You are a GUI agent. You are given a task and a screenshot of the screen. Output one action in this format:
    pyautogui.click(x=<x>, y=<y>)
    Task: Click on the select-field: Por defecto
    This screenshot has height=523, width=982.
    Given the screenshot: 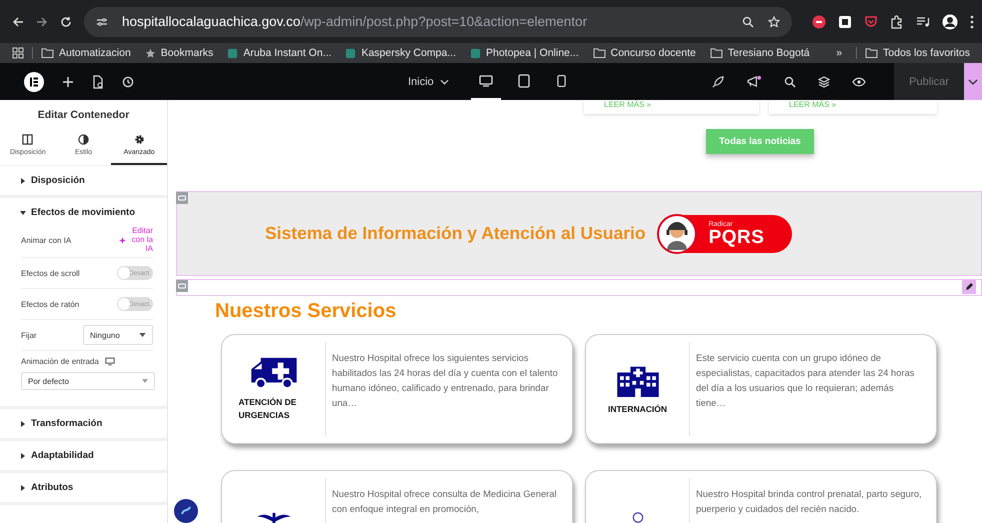 What is the action you would take?
    pyautogui.click(x=88, y=381)
    